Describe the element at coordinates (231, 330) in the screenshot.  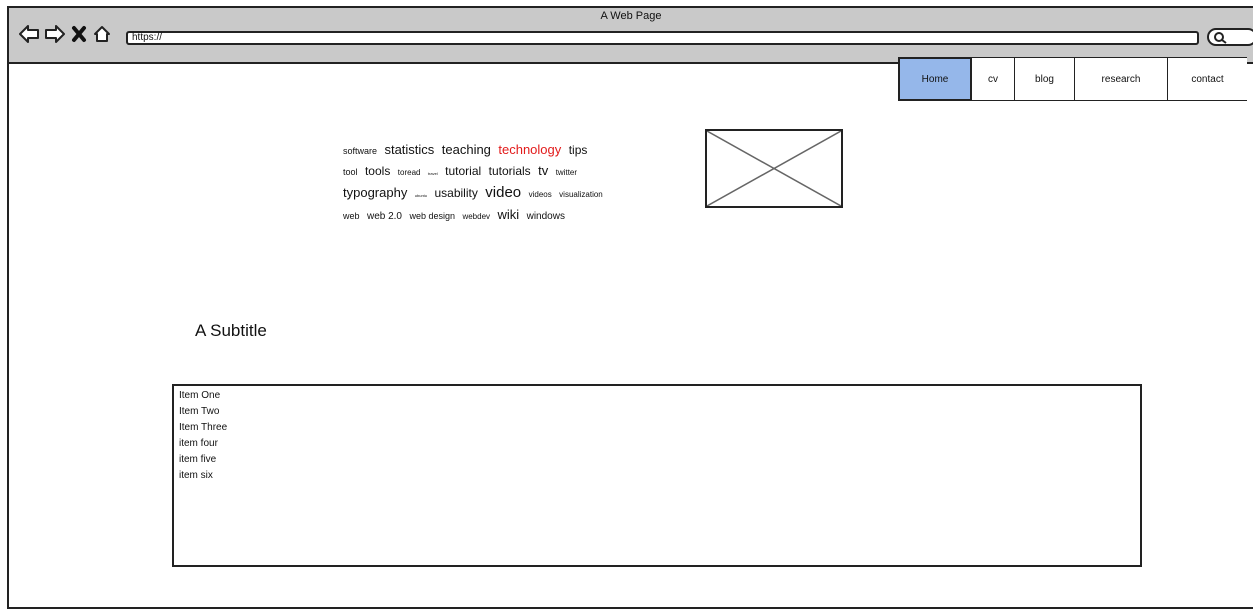
I see `page-subtitle: A Subtitle` at that location.